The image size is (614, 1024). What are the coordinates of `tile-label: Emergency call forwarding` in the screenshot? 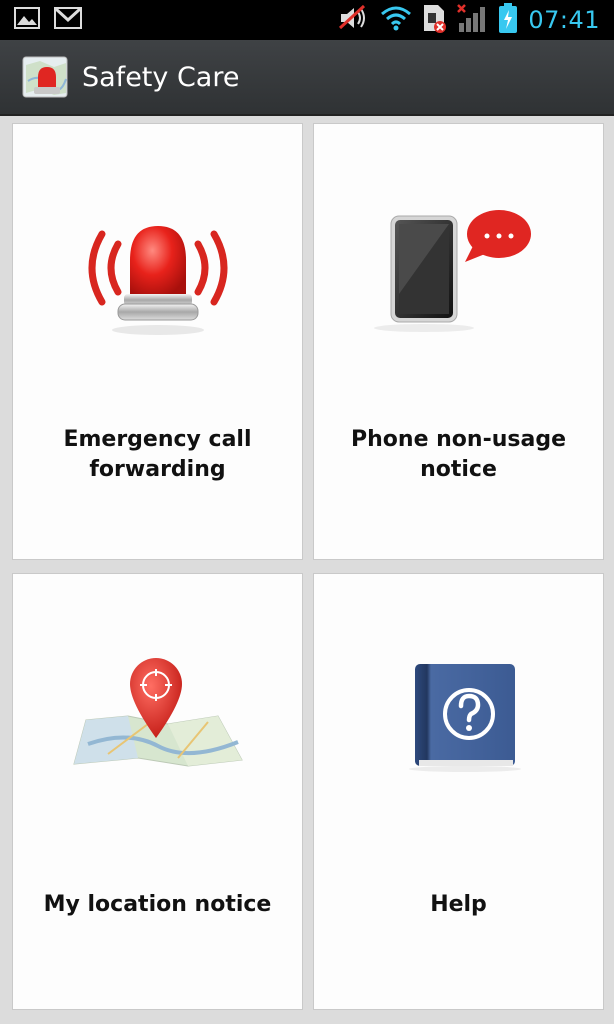 It's located at (157, 454).